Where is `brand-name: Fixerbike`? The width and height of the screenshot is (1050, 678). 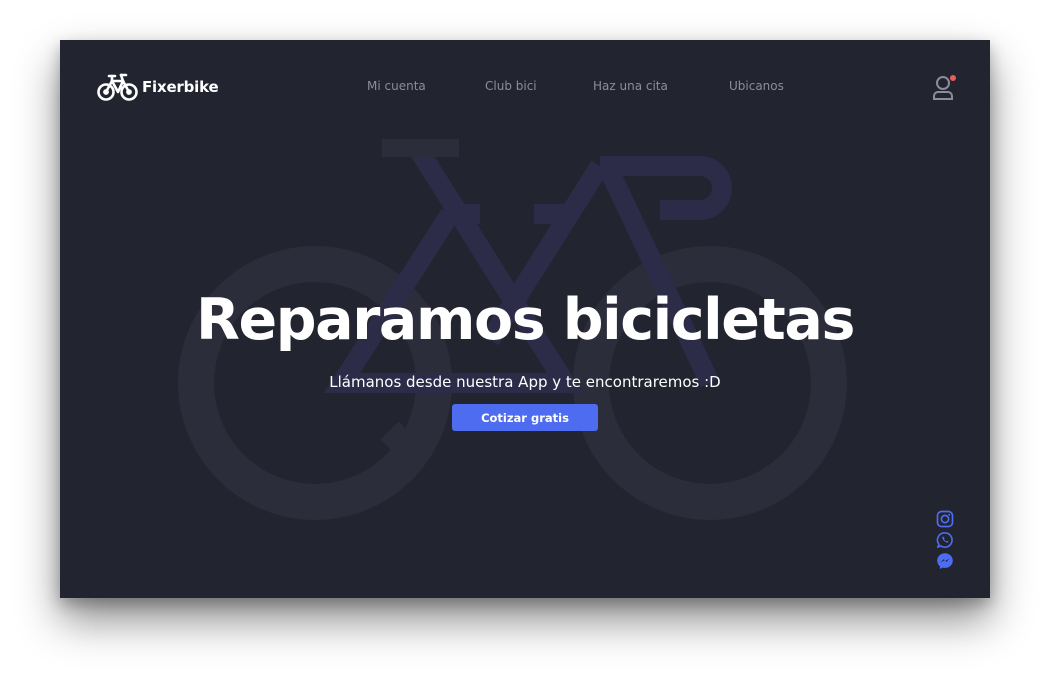 brand-name: Fixerbike is located at coordinates (180, 87).